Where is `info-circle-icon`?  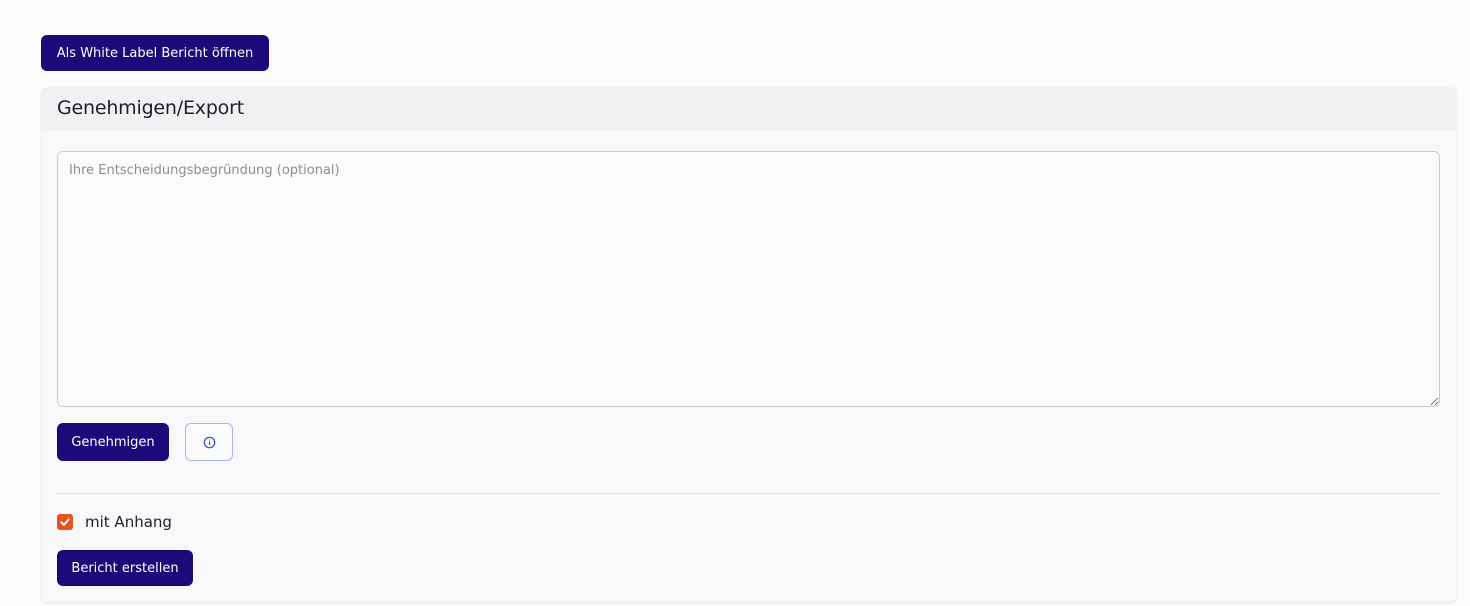 info-circle-icon is located at coordinates (209, 442).